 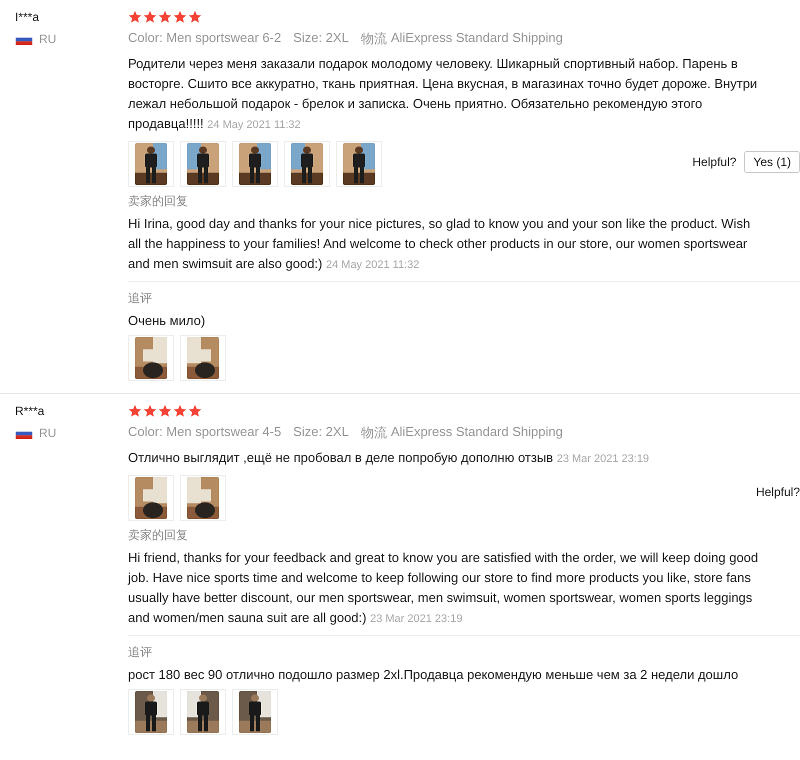 I want to click on follow-up-text: Очень мило), so click(x=167, y=321).